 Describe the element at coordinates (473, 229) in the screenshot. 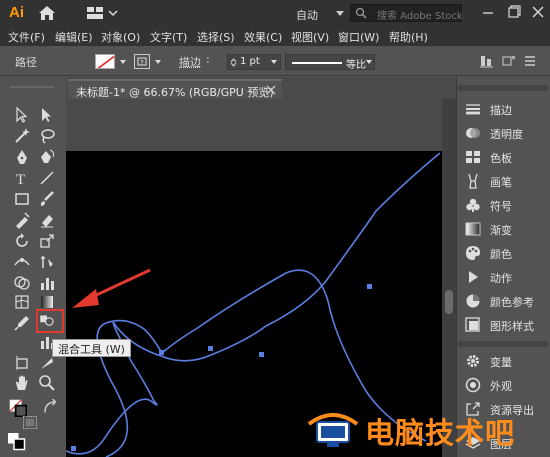

I see `gradient-square-icon` at that location.